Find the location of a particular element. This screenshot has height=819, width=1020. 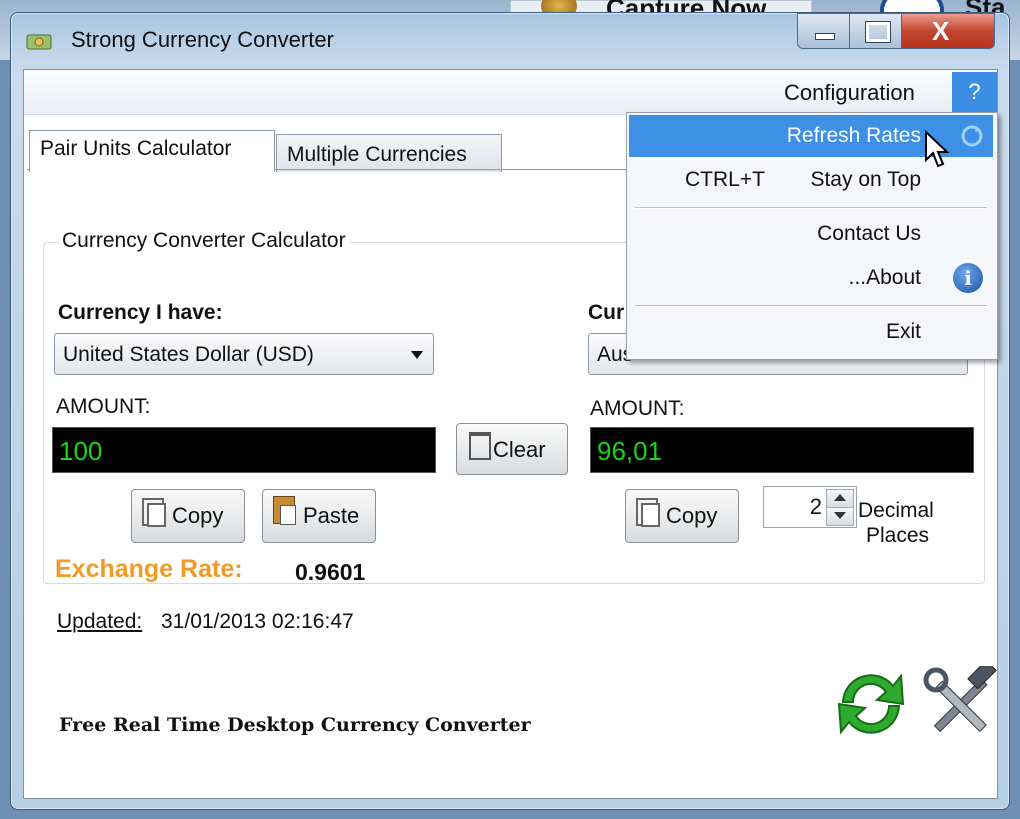

updated-label: Updated: is located at coordinates (99, 622).